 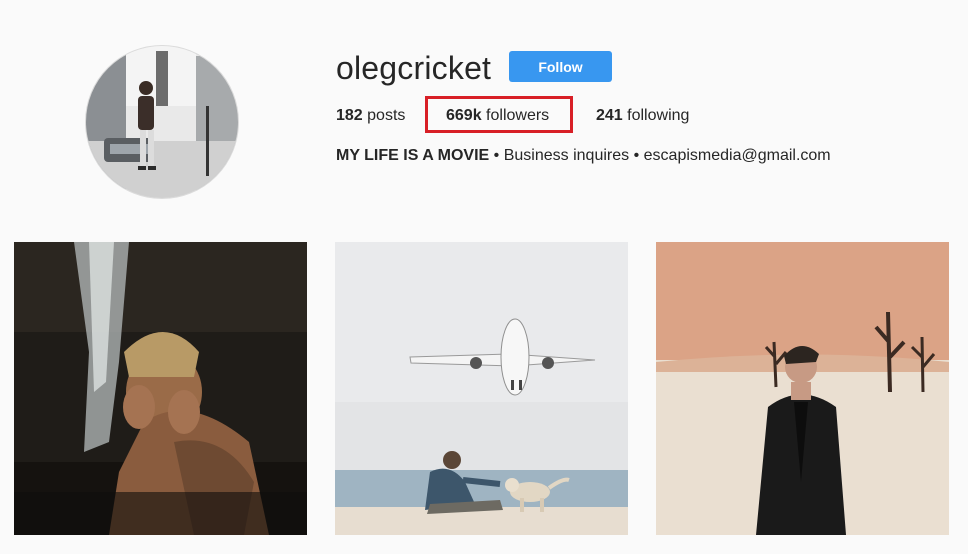 What do you see at coordinates (658, 115) in the screenshot?
I see `following-label: following` at bounding box center [658, 115].